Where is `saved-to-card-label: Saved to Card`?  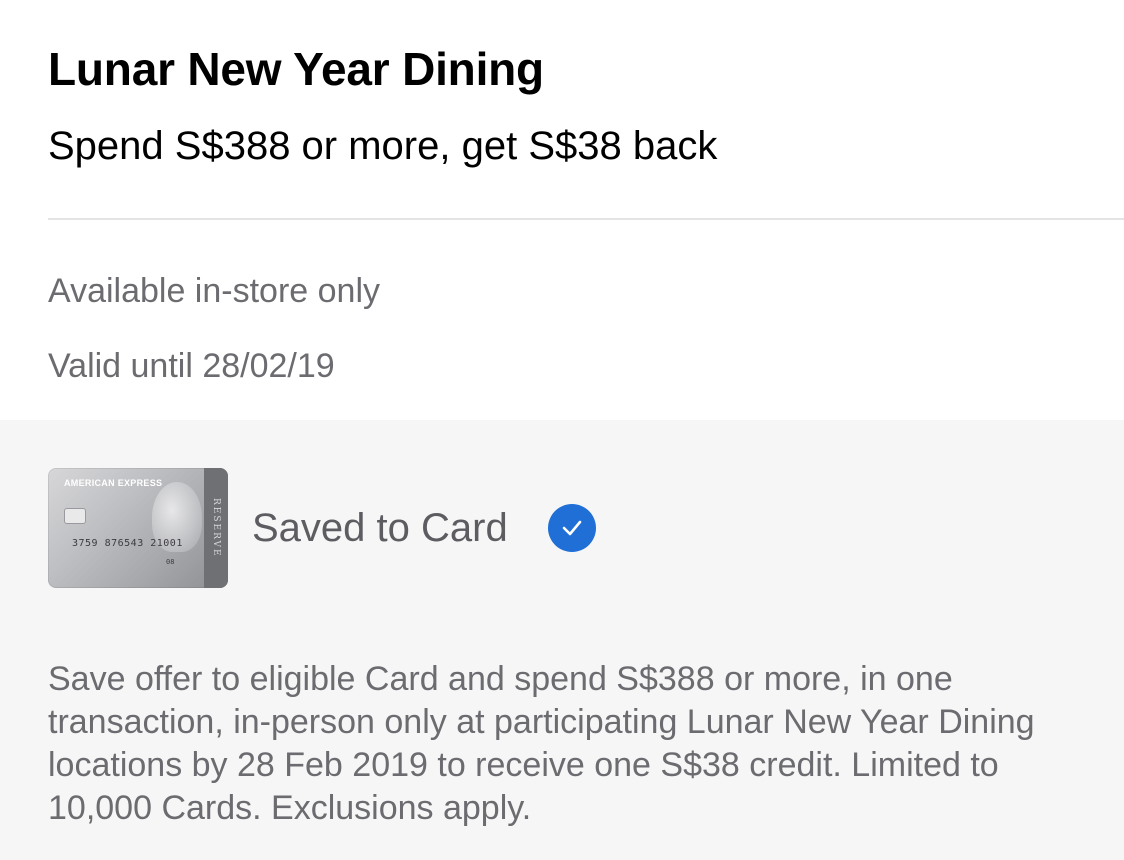
saved-to-card-label: Saved to Card is located at coordinates (380, 528).